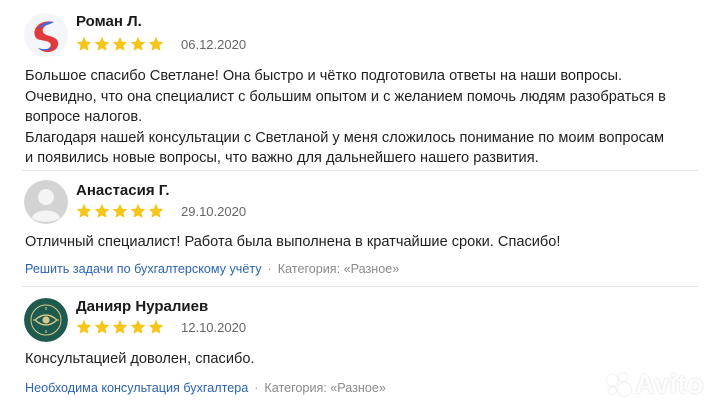  I want to click on watermark: Avito, so click(654, 384).